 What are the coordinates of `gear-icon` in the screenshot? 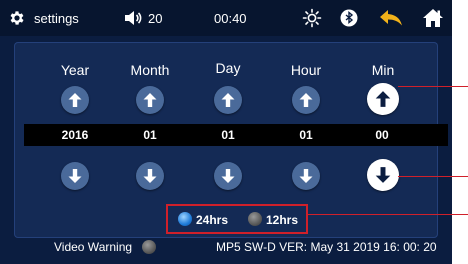 It's located at (17, 18).